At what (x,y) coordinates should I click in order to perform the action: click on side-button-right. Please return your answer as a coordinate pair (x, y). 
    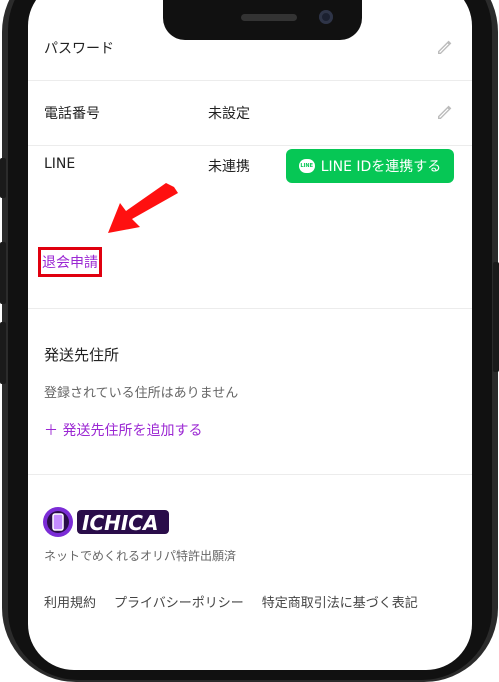
    Looking at the image, I should click on (496, 317).